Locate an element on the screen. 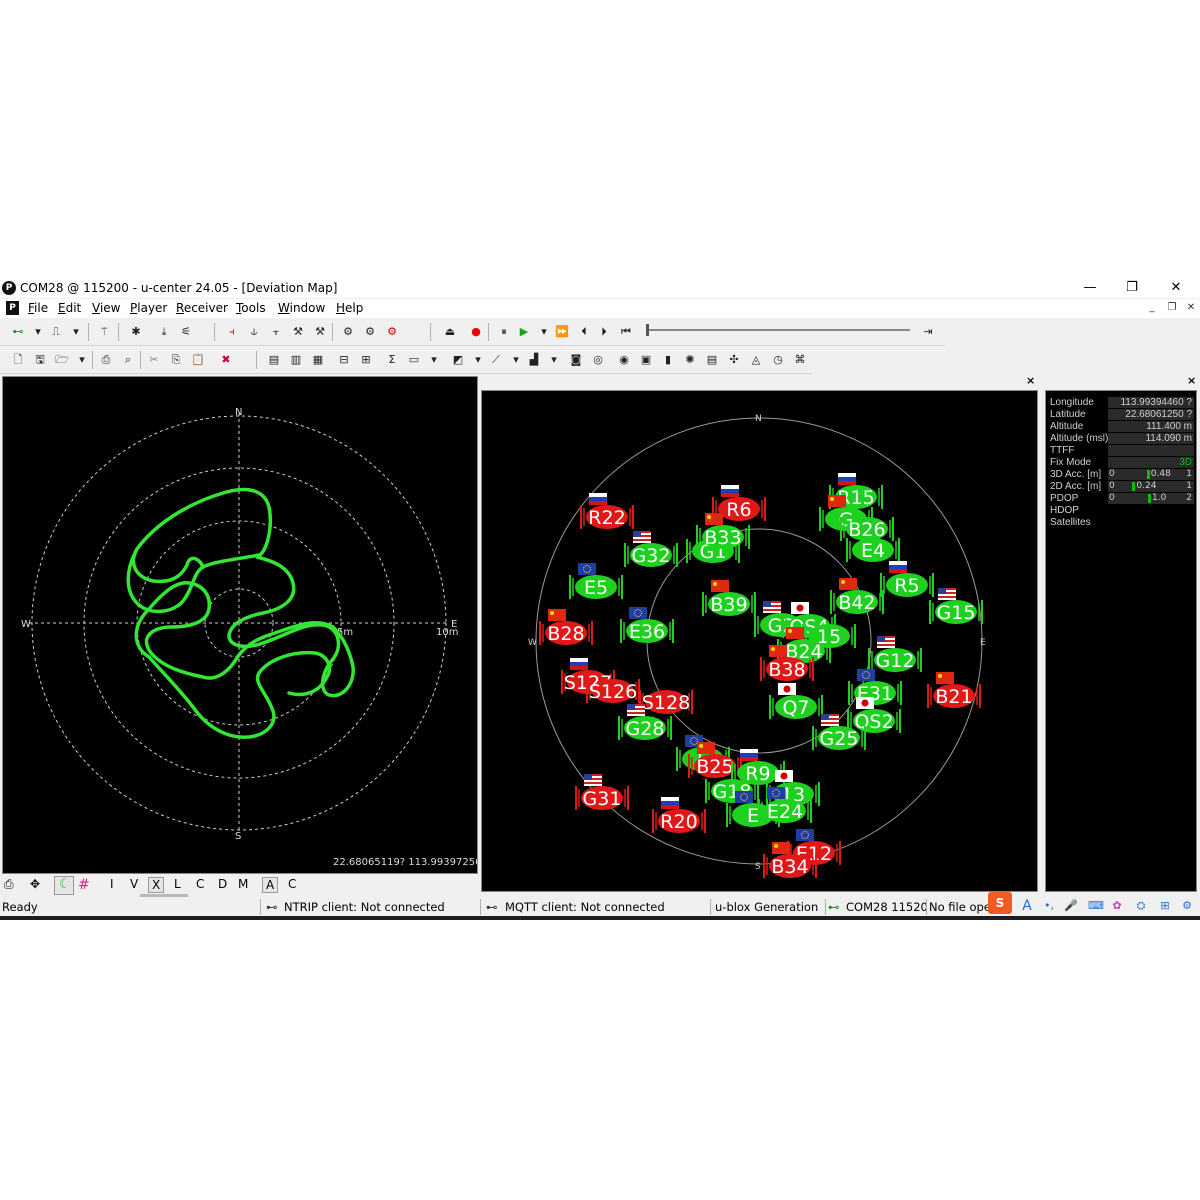  warm-start-icon: ⫝ is located at coordinates (254, 332).